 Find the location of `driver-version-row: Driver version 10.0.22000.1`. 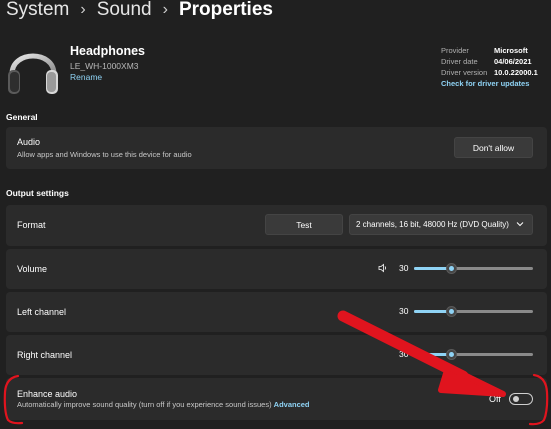

driver-version-row: Driver version 10.0.22000.1 is located at coordinates (489, 72).